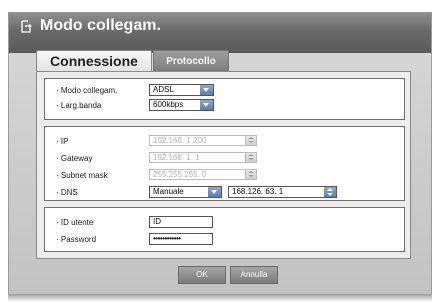 This screenshot has height=302, width=441. I want to click on subnet-field: 255.255.255. 0, so click(203, 174).